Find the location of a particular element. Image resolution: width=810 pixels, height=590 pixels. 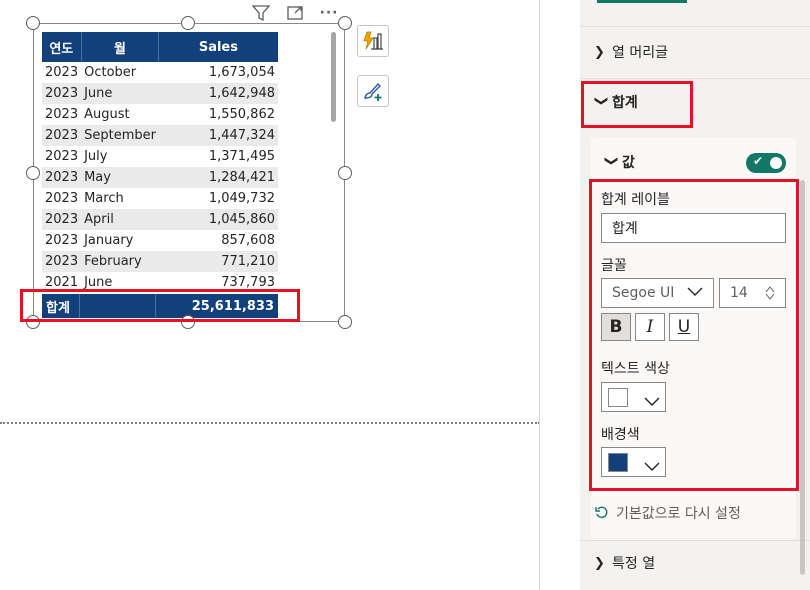

page-boundary-line is located at coordinates (270, 423).